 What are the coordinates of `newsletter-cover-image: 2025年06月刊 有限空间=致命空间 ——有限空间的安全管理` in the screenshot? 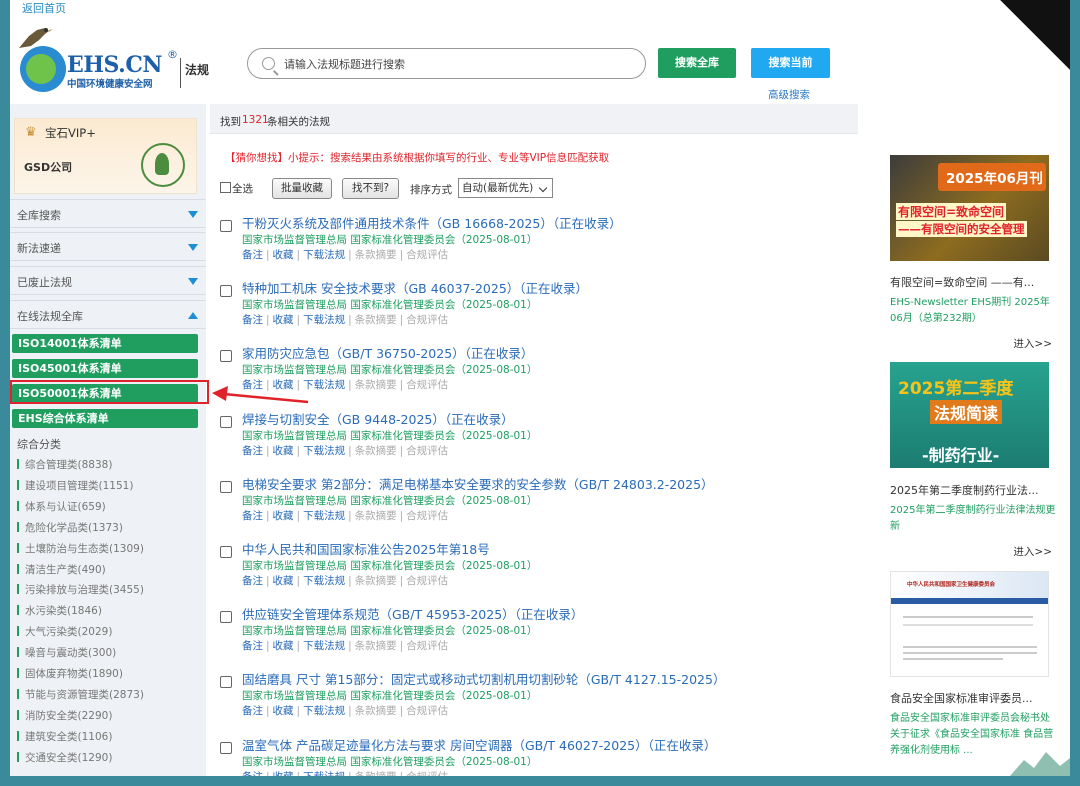 It's located at (969, 208).